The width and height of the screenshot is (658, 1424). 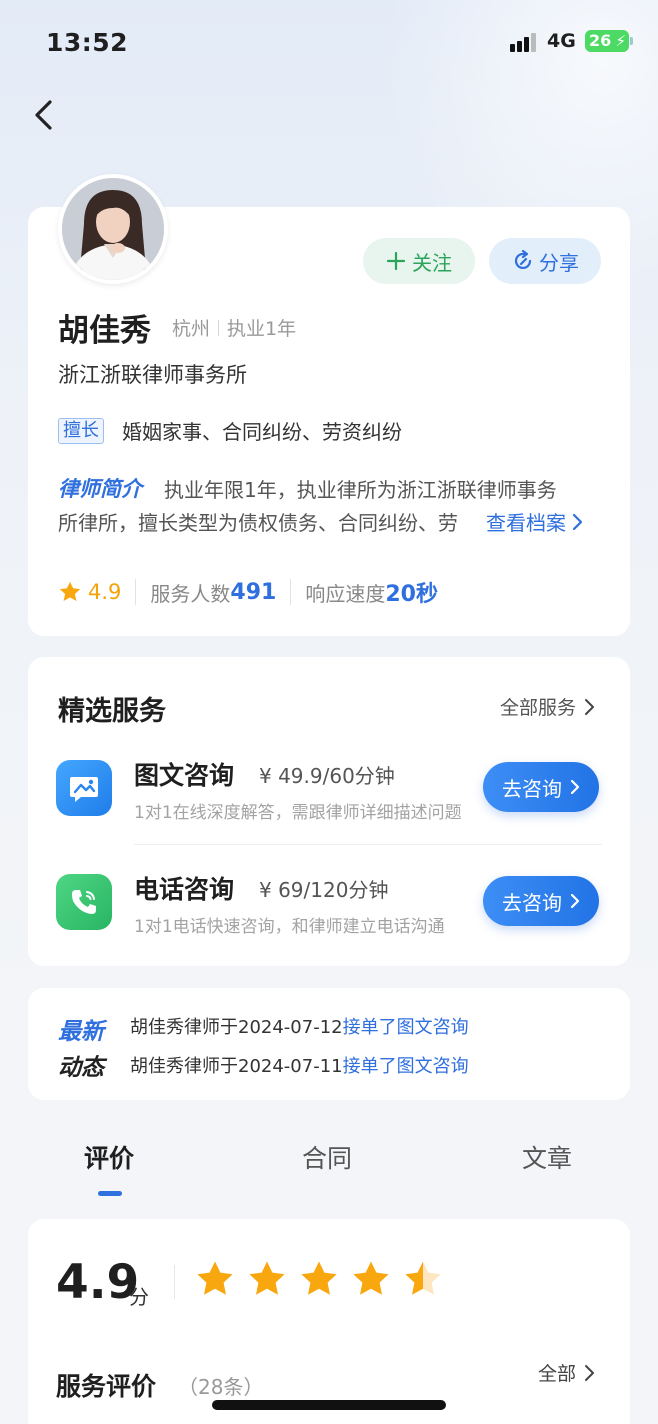 I want to click on news-label-line1: 最新, so click(x=81, y=1032).